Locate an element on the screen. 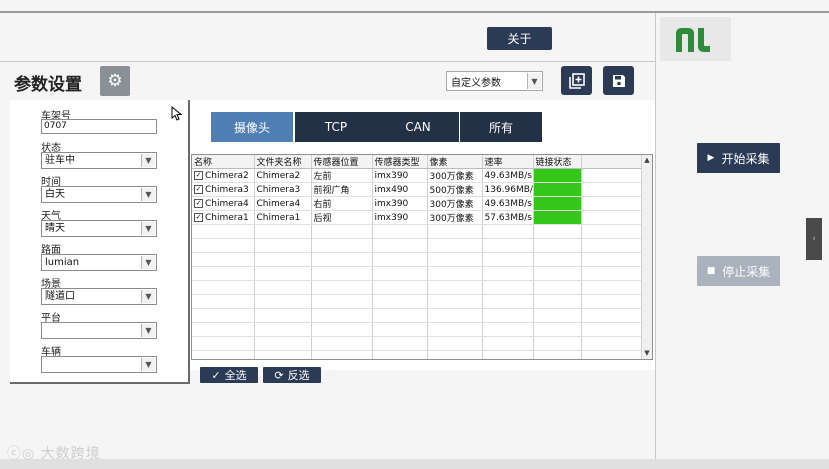 The image size is (829, 469). vehicle-select: ▼ is located at coordinates (99, 364).